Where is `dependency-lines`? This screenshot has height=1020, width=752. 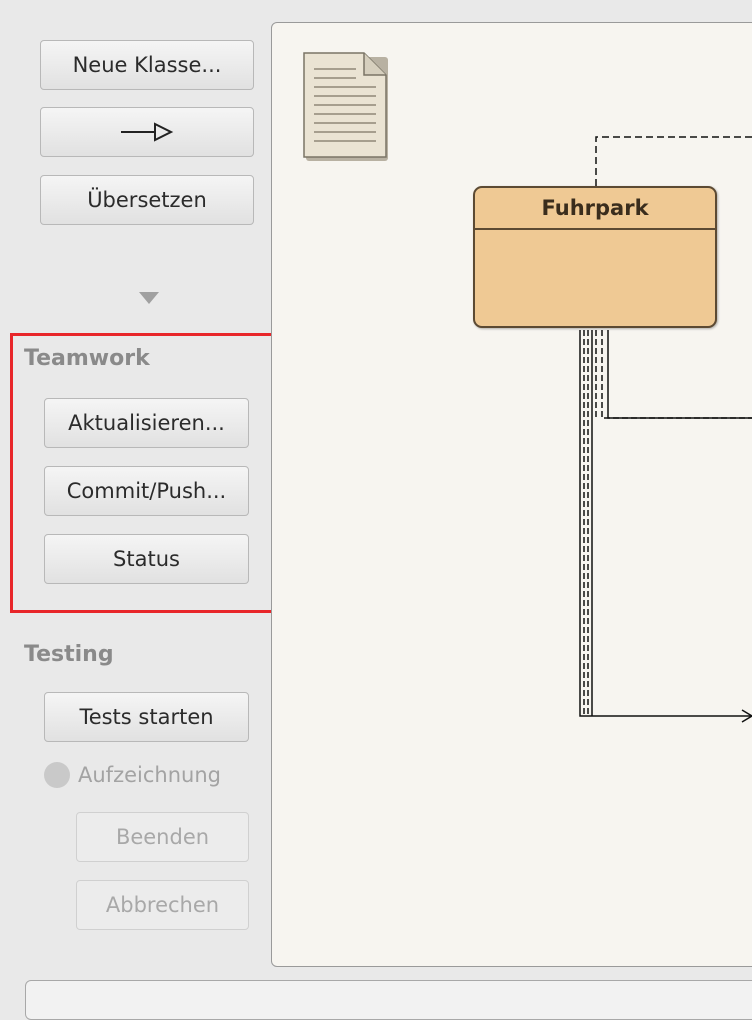
dependency-lines is located at coordinates (665, 429).